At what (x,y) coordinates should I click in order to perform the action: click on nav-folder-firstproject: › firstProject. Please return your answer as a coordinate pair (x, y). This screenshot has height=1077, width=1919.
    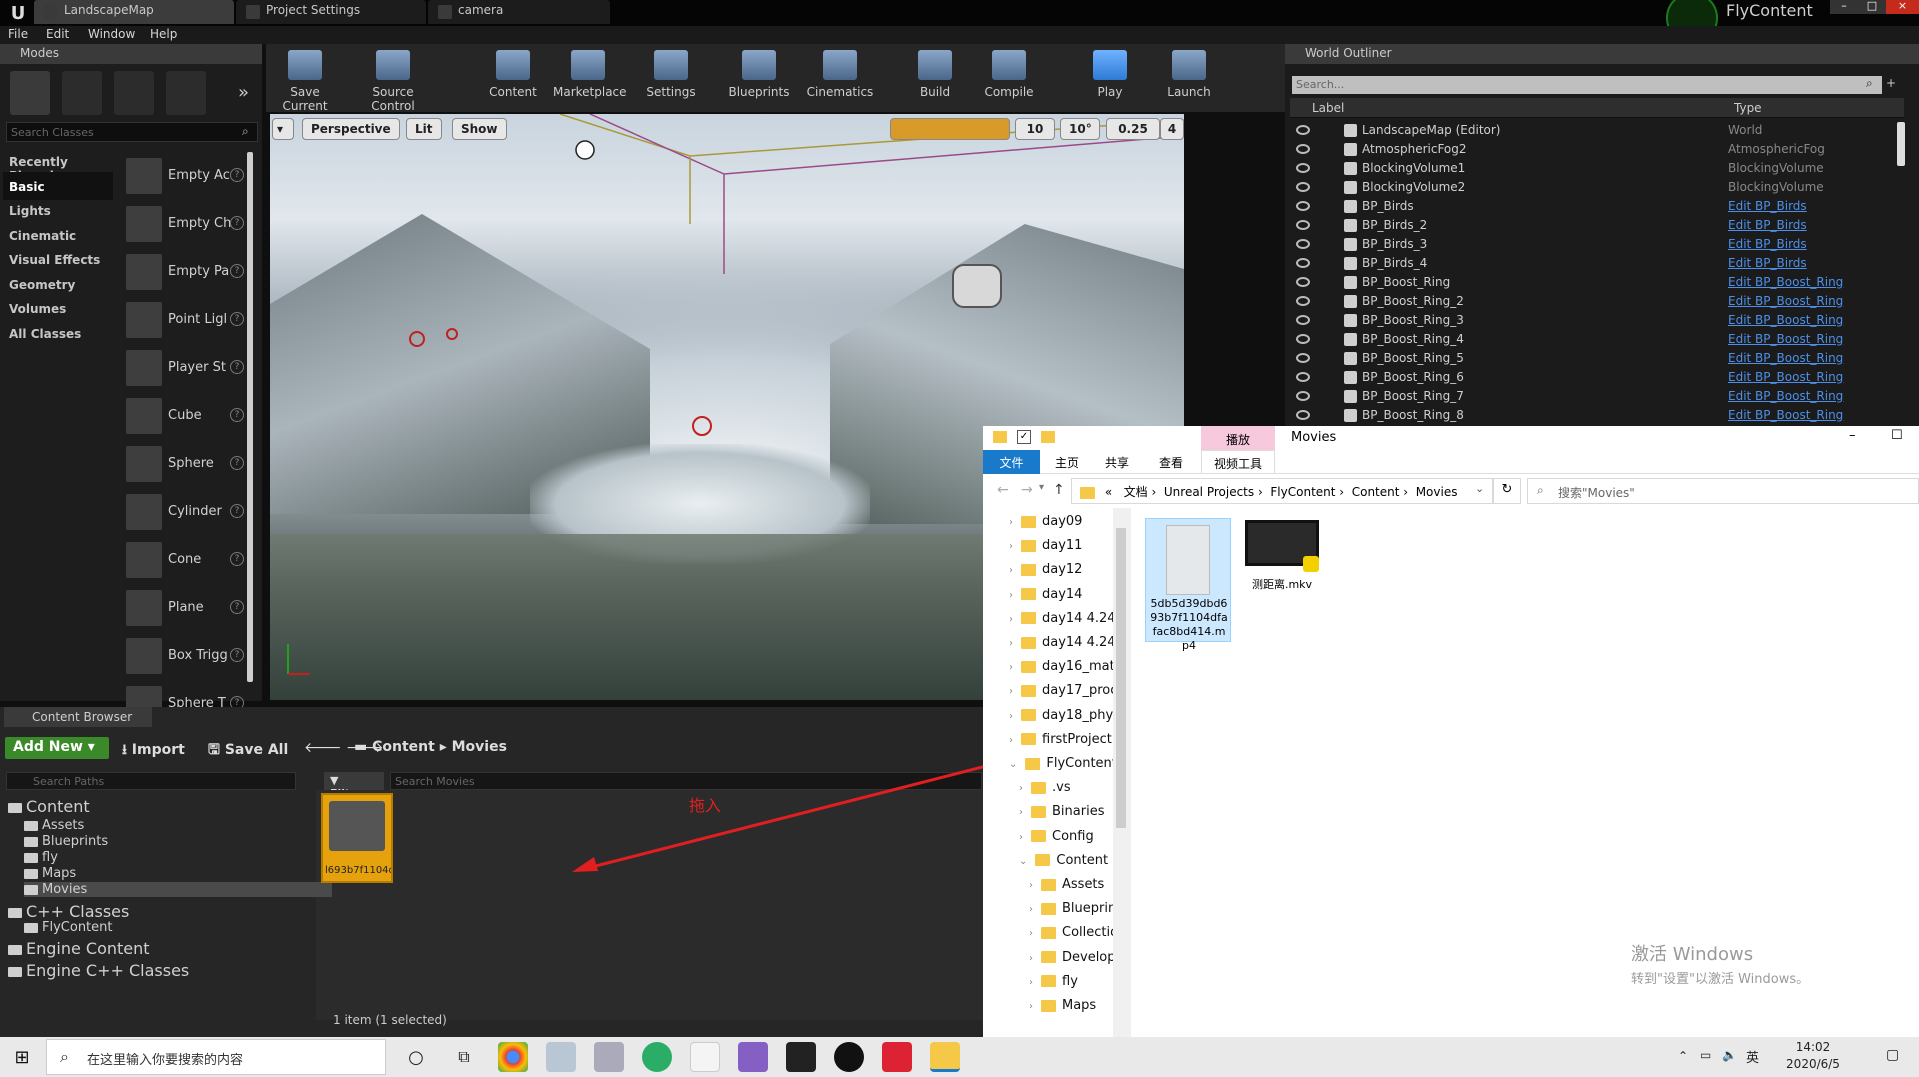
    Looking at the image, I should click on (1061, 739).